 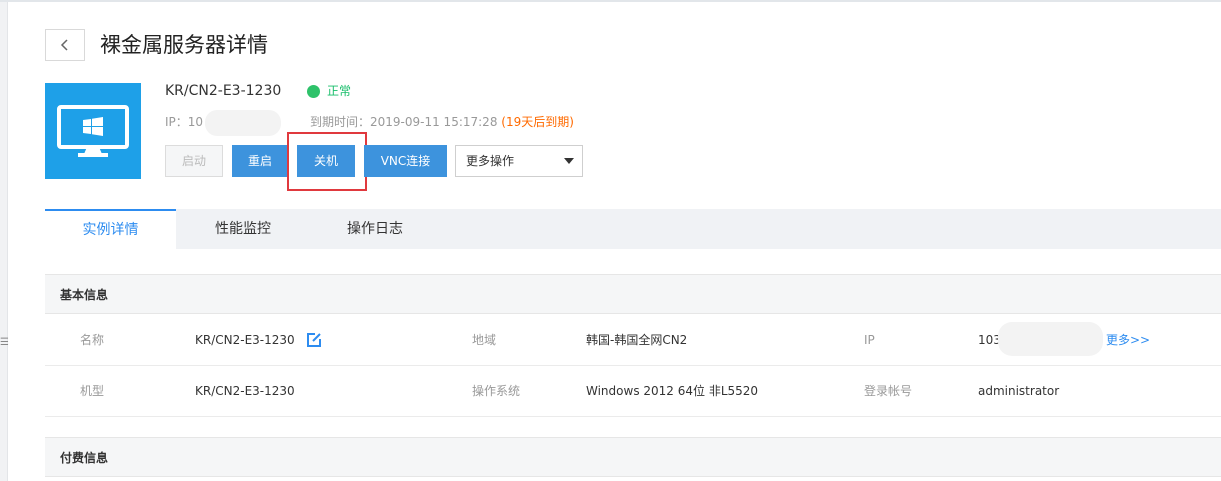 What do you see at coordinates (888, 391) in the screenshot?
I see `login-account-label: 登录帐号` at bounding box center [888, 391].